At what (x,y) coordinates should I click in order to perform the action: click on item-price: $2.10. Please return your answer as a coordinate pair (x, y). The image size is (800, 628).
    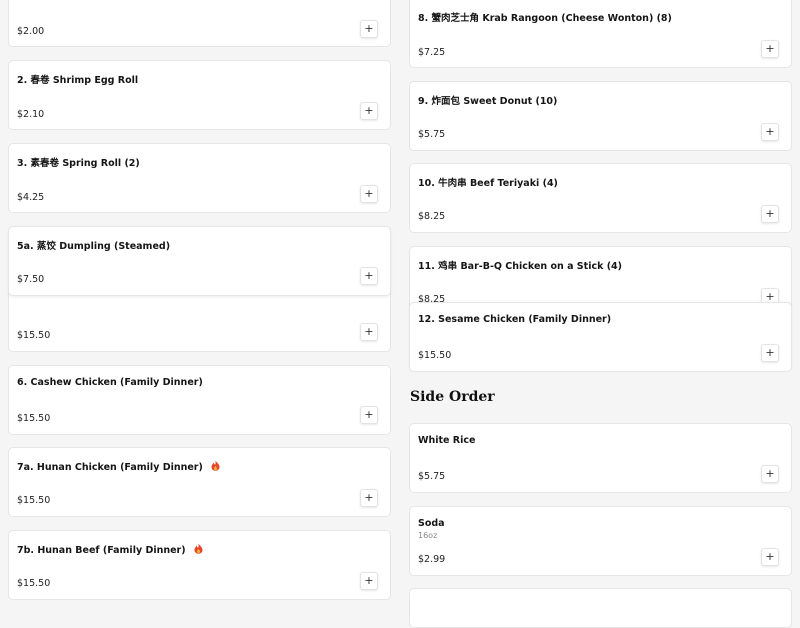
    Looking at the image, I should click on (31, 114).